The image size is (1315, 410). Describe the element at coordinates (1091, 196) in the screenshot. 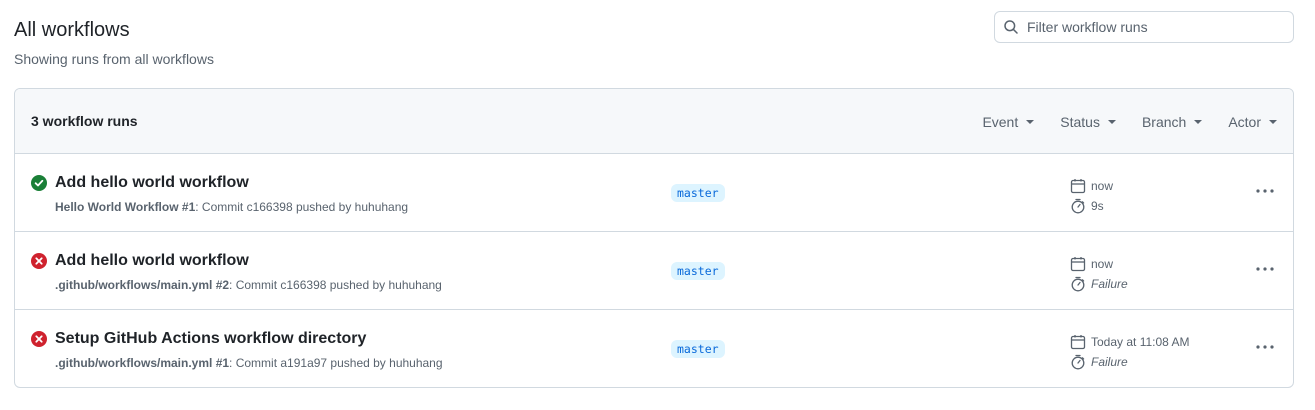

I see `run-timing: now 9s` at that location.